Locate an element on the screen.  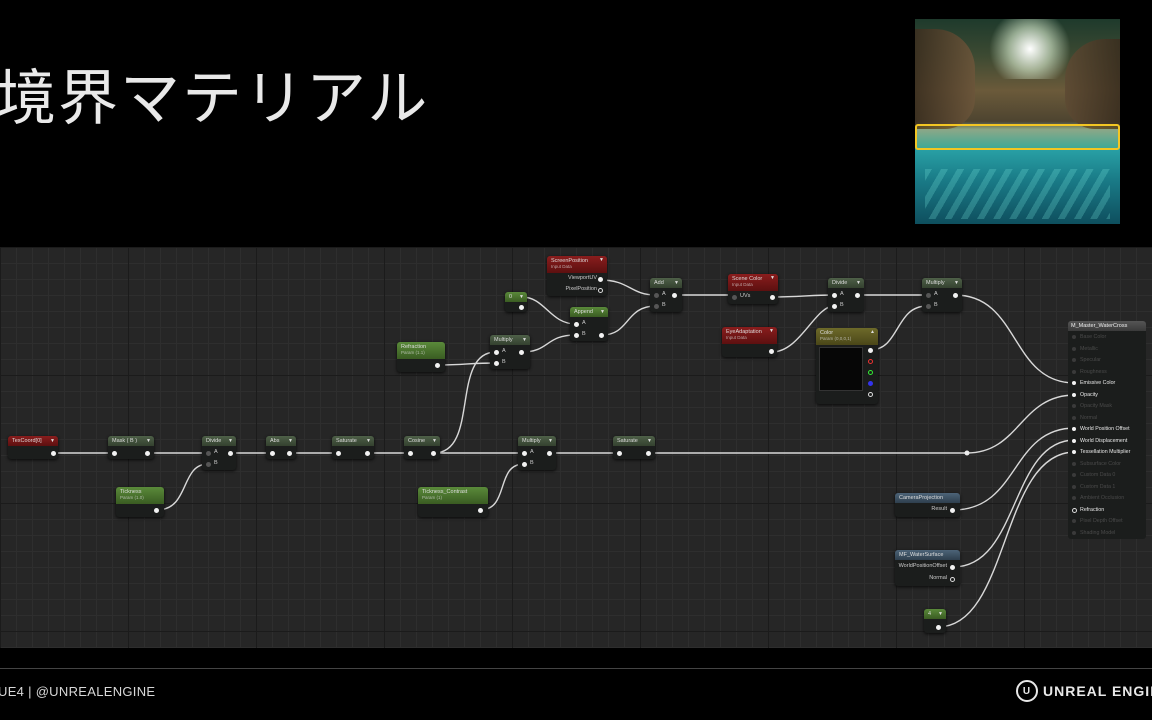
material-pin-world-displacement: World Displacement is located at coordinates (1099, 441).